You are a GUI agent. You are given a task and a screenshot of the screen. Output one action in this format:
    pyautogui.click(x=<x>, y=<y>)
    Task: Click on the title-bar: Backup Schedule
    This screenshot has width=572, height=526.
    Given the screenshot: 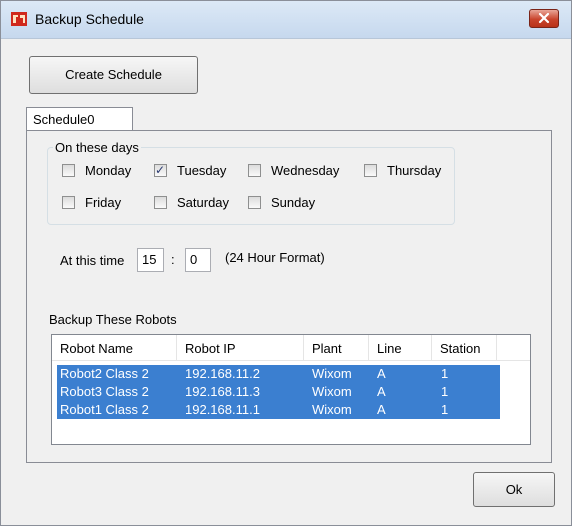 What is the action you would take?
    pyautogui.click(x=286, y=20)
    